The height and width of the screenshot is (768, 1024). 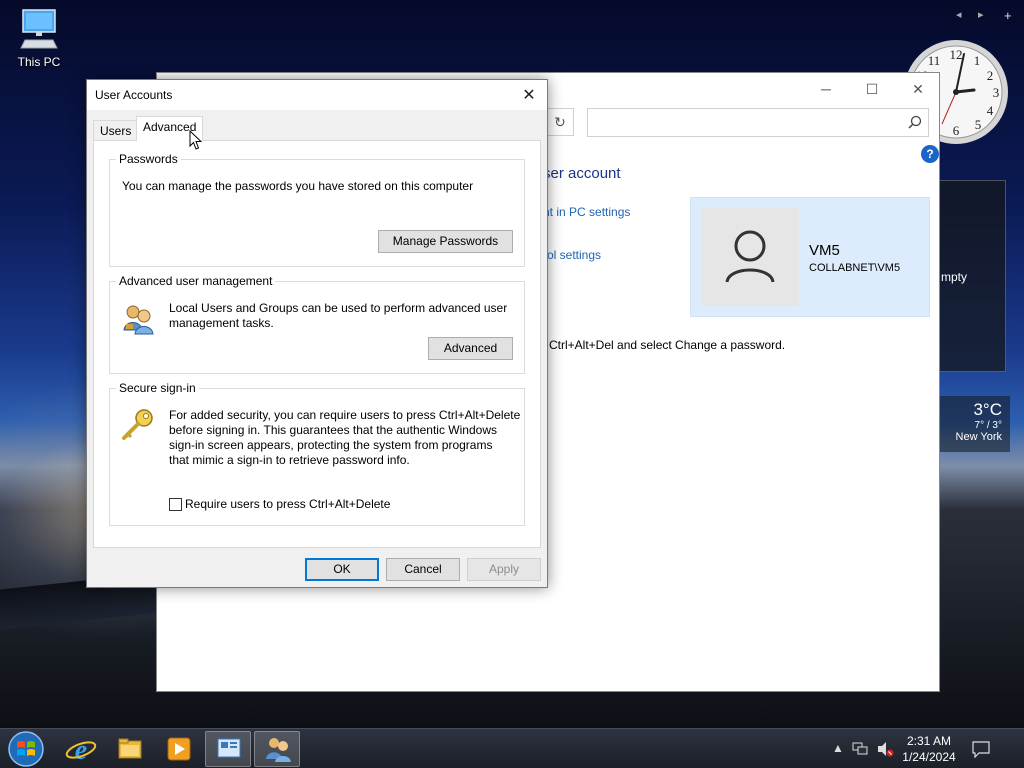 What do you see at coordinates (196, 140) in the screenshot?
I see `mouse-cursor-icon` at bounding box center [196, 140].